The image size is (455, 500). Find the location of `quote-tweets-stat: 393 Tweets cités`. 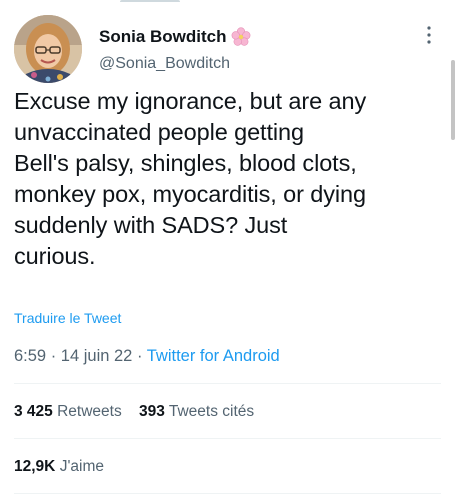

quote-tweets-stat: 393 Tweets cités is located at coordinates (196, 411).